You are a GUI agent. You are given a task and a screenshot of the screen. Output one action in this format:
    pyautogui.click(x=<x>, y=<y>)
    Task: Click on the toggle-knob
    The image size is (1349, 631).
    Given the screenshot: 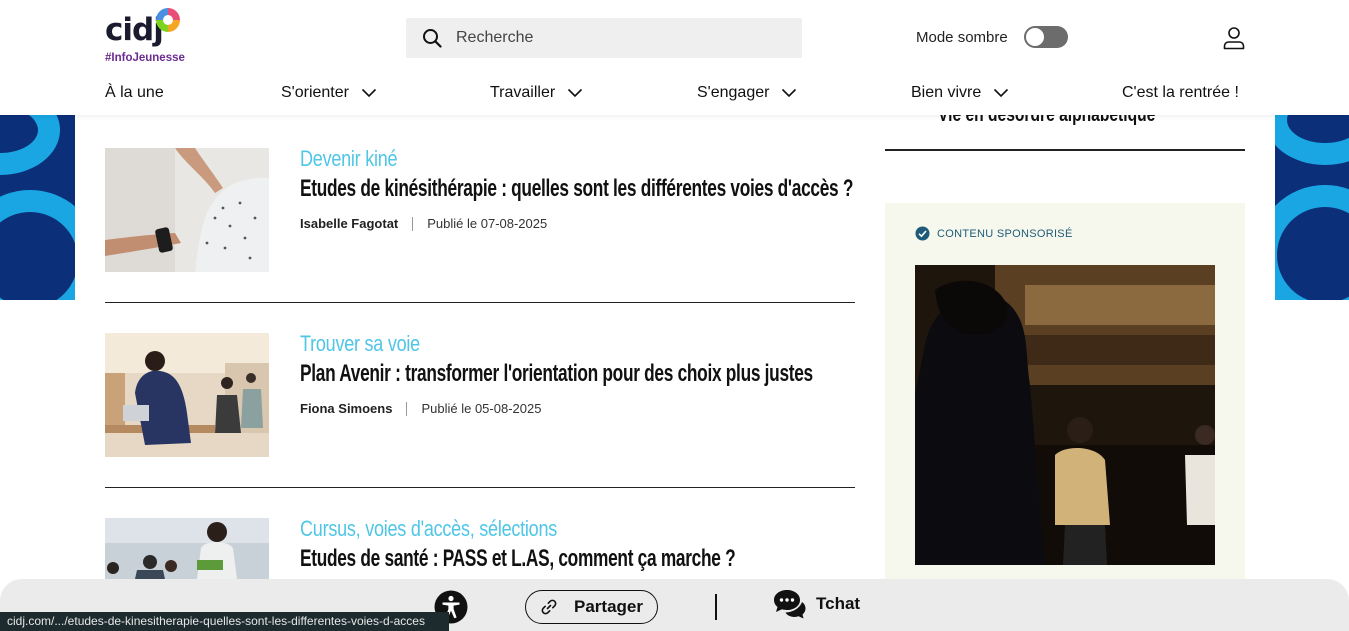 What is the action you would take?
    pyautogui.click(x=1034, y=37)
    